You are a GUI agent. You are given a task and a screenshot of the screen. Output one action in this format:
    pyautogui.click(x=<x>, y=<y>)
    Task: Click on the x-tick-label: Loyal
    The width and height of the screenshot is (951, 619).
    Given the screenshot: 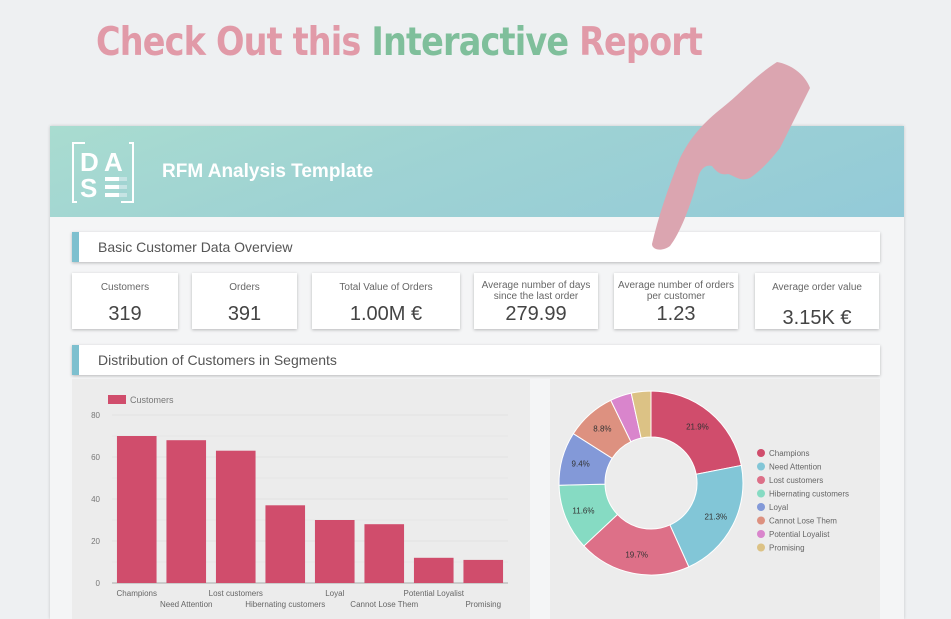 What is the action you would take?
    pyautogui.click(x=334, y=593)
    